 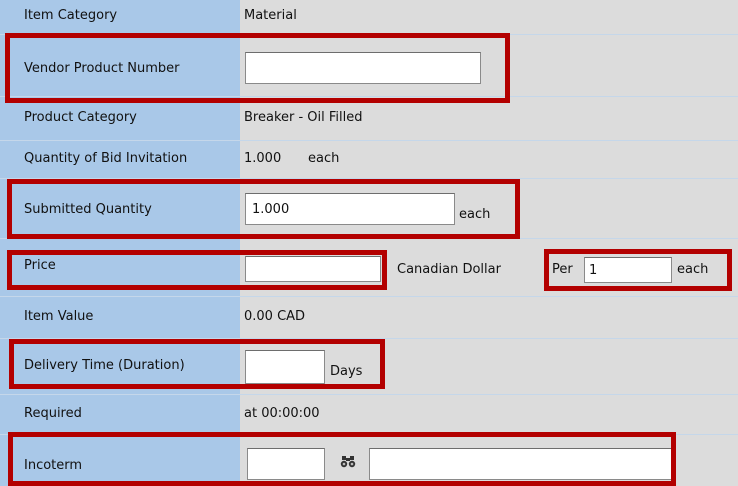 I want to click on row-item-category: Item Category Material, so click(x=369, y=17).